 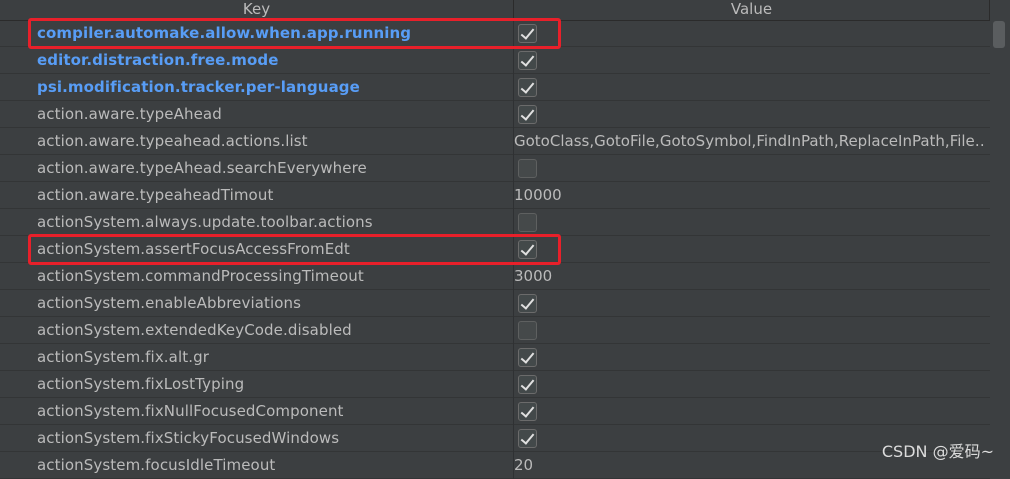 I want to click on table-row: actionSystem.extendedKeyCode.disabled, so click(x=495, y=330).